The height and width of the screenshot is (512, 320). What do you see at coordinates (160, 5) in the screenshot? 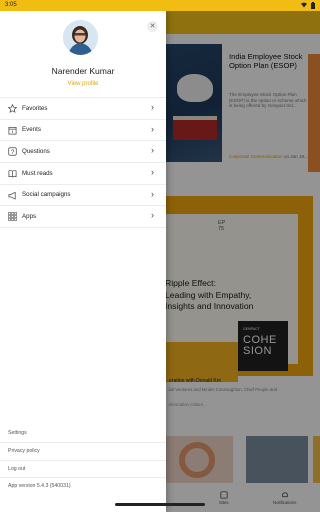
I see `status-bar: 3:05` at bounding box center [160, 5].